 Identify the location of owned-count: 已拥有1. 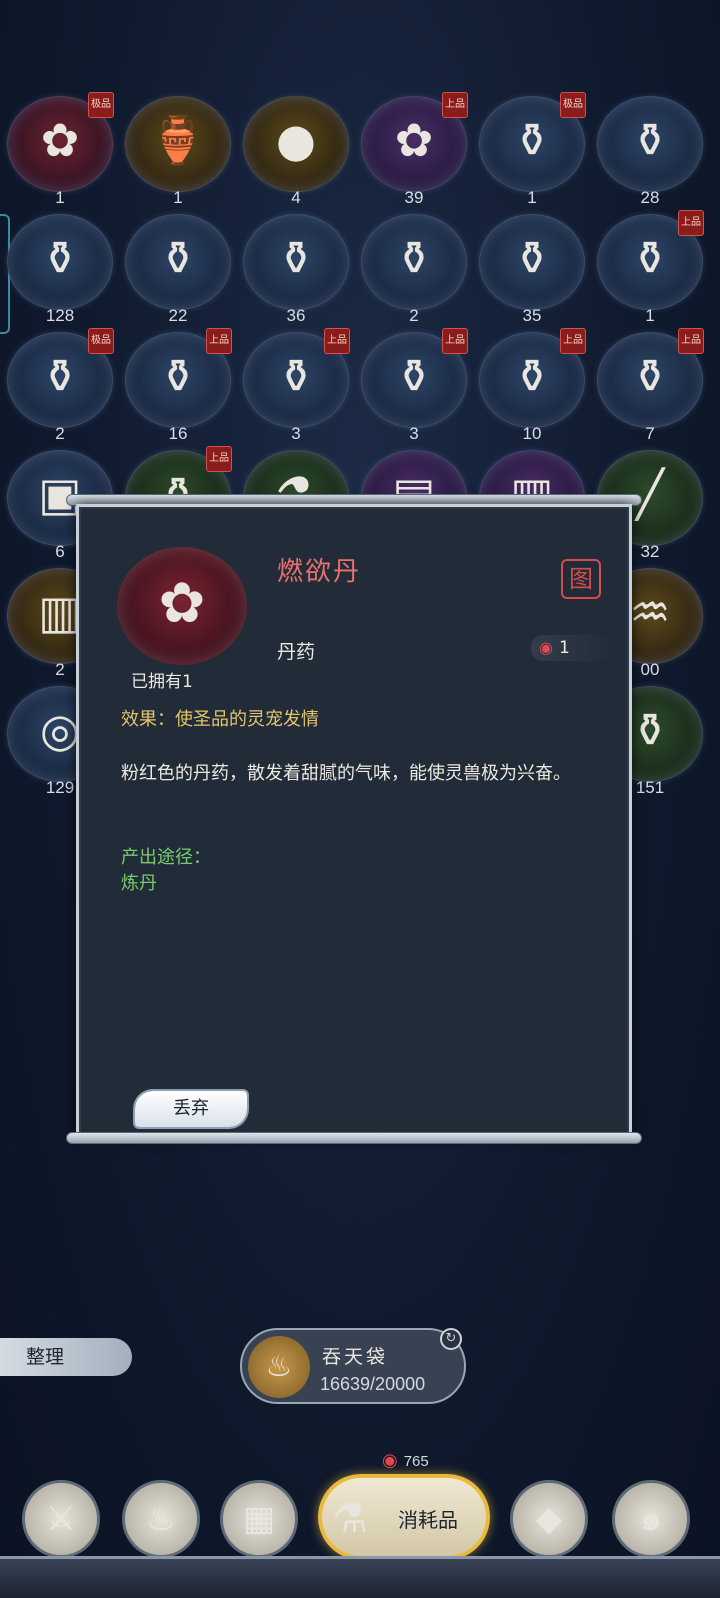
(162, 682).